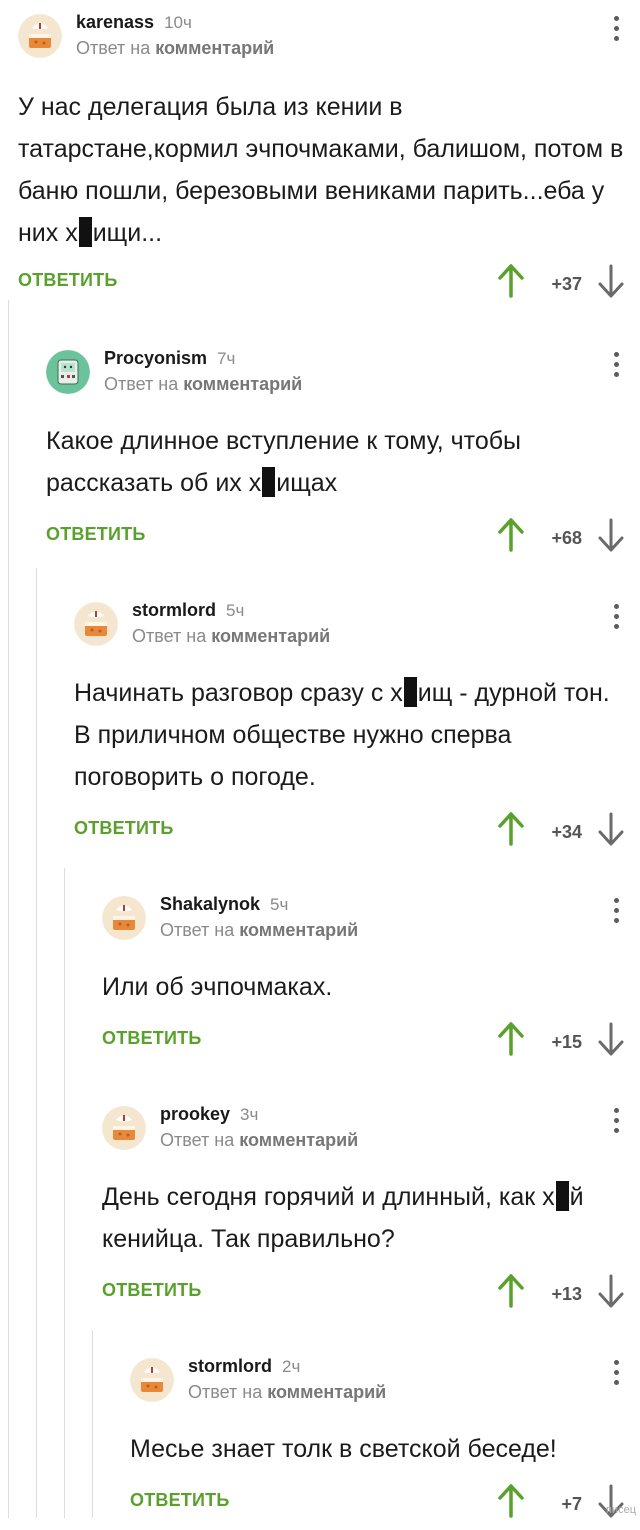 The image size is (640, 1530). What do you see at coordinates (321, 287) in the screenshot?
I see `comment-footer: ОТВЕТИТЬ +37` at bounding box center [321, 287].